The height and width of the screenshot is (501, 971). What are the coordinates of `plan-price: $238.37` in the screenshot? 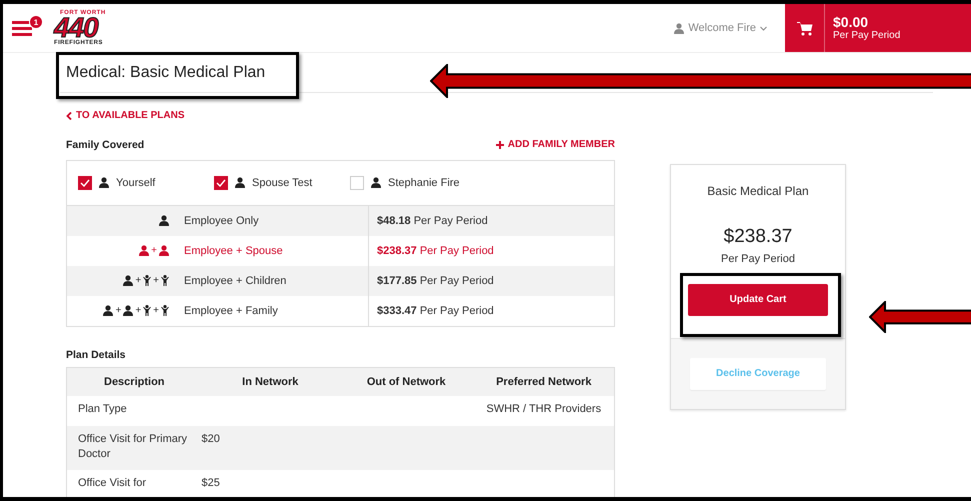 It's located at (758, 237).